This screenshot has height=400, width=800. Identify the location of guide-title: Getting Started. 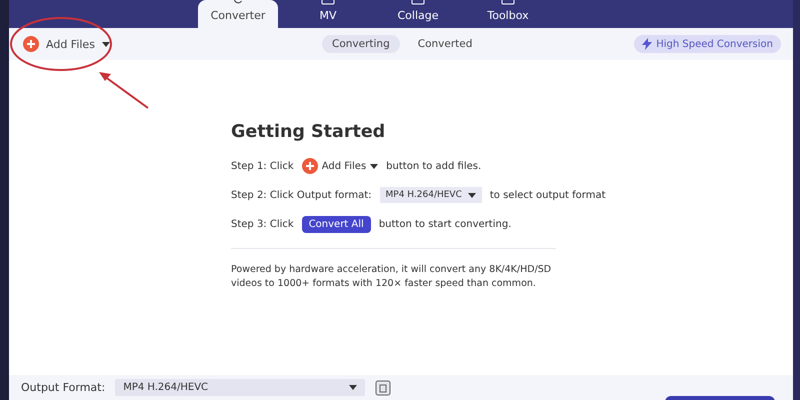
(308, 132).